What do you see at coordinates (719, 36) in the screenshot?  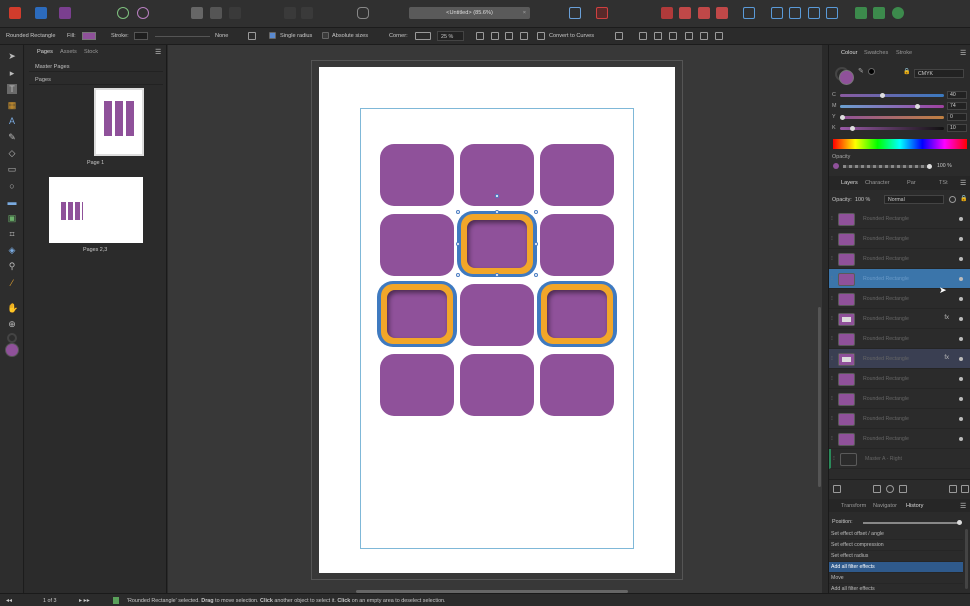 I see `align-bottom-icon` at bounding box center [719, 36].